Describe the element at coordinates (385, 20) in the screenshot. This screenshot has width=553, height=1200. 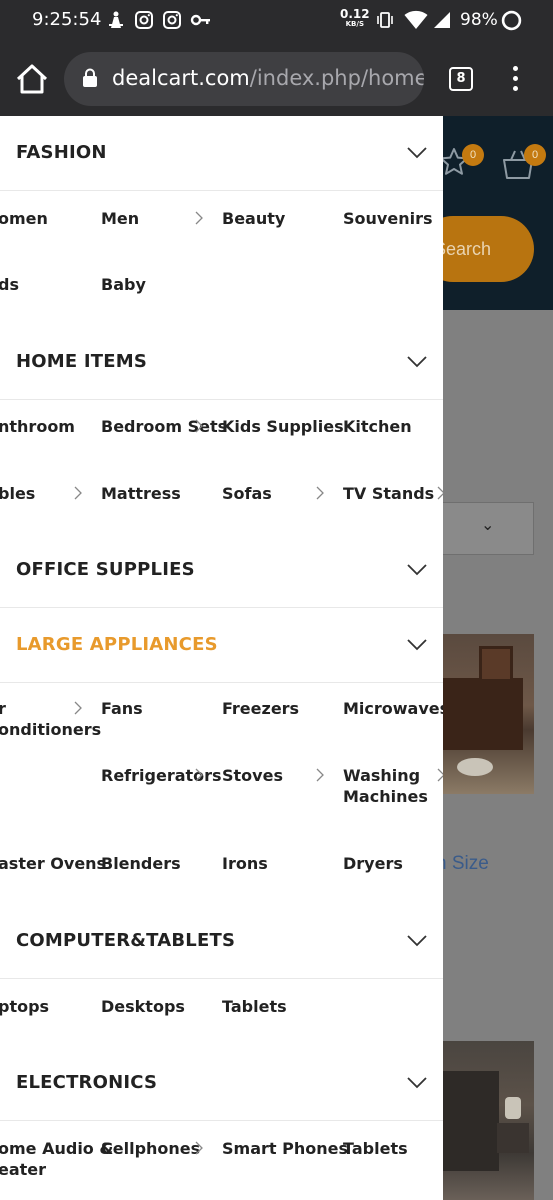
I see `vibrate-icon` at that location.